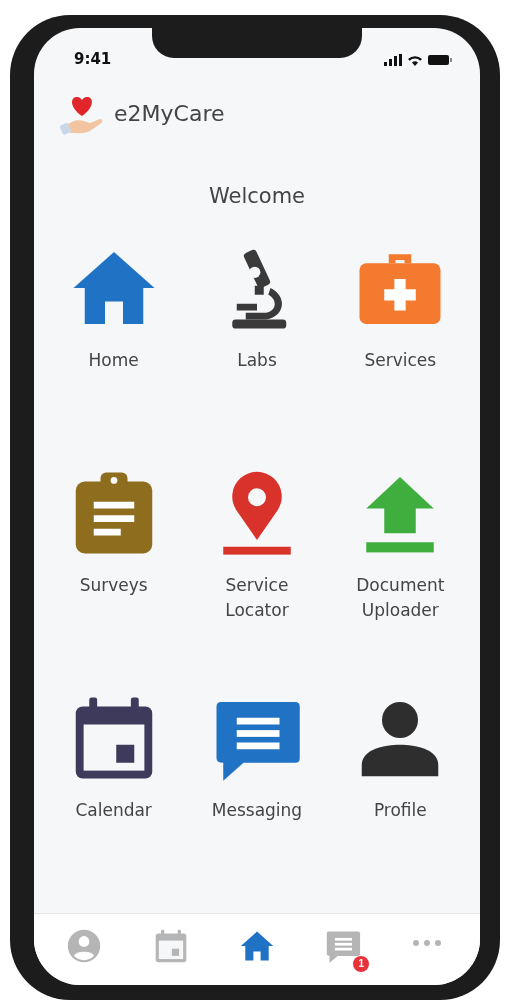 Image resolution: width=510 pixels, height=1007 pixels. What do you see at coordinates (346, 948) in the screenshot?
I see `tab-button: 1` at bounding box center [346, 948].